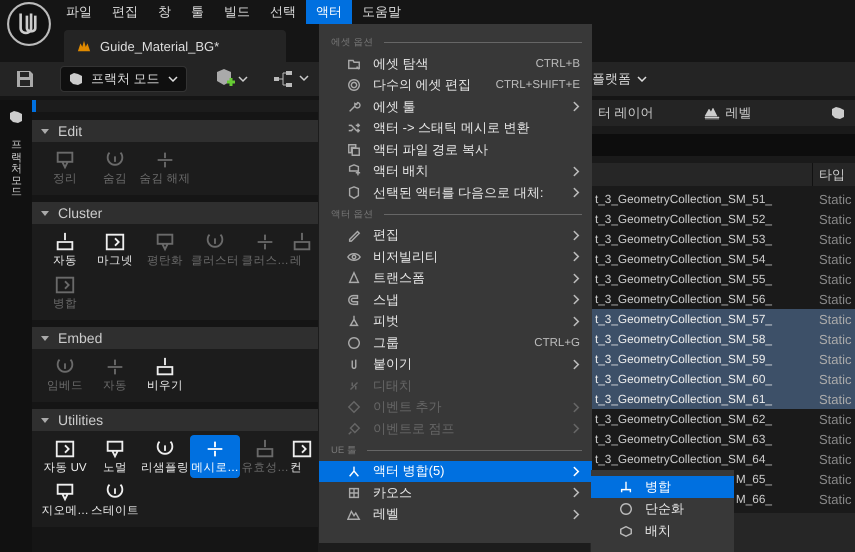 The image size is (855, 552). I want to click on menu-item: 파일, so click(81, 12).